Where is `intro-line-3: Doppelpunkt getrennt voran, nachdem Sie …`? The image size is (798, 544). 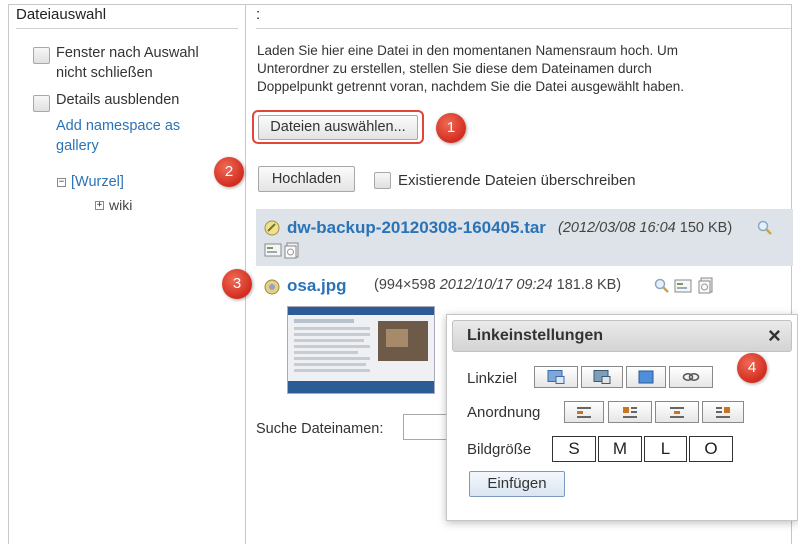
intro-line-3: Doppelpunkt getrennt voran, nachdem Sie … is located at coordinates (471, 86).